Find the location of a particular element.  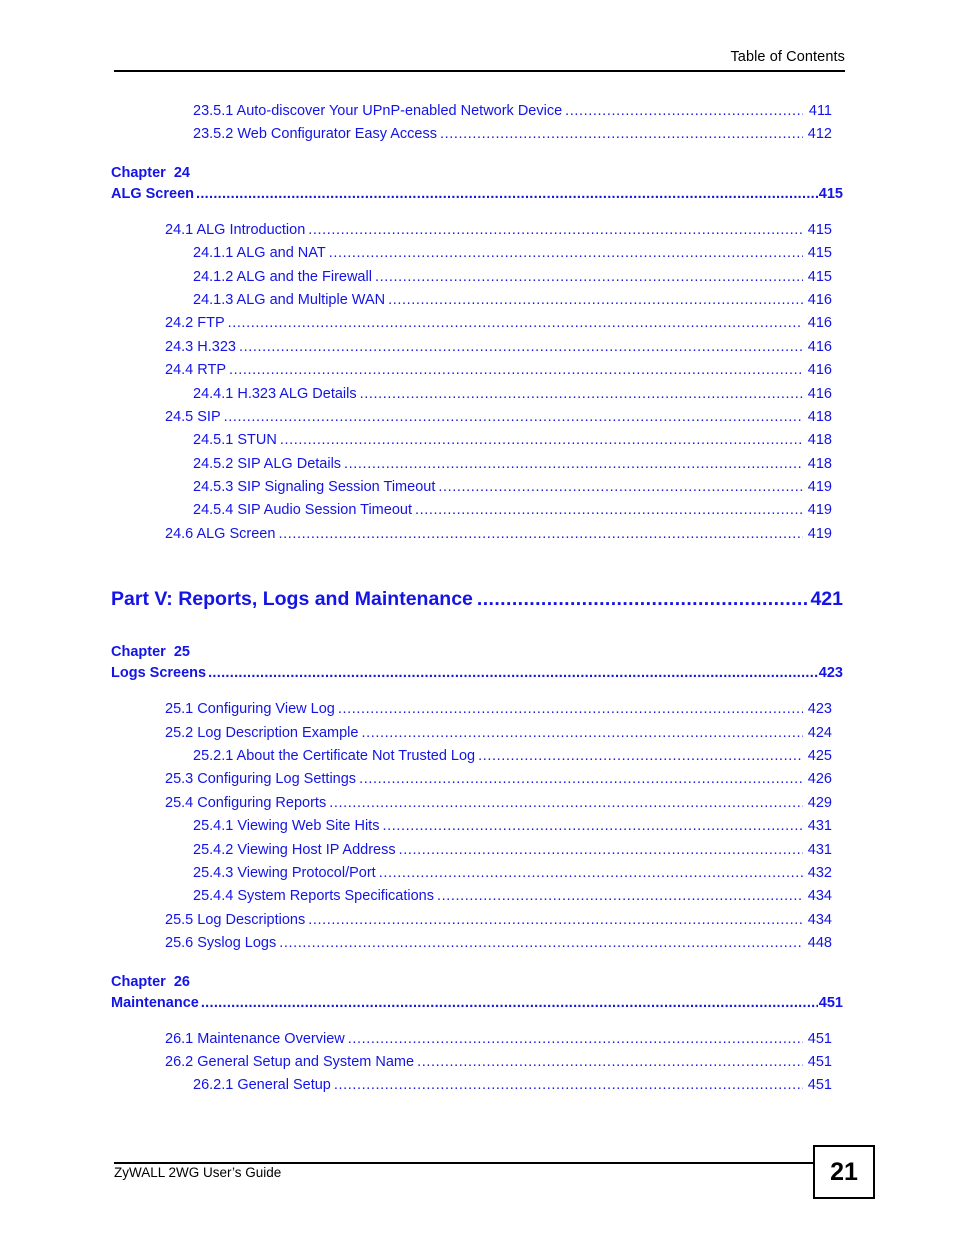

toc-entry-label: 24.1.2 ALG and the Firewall is located at coordinates (282, 276).